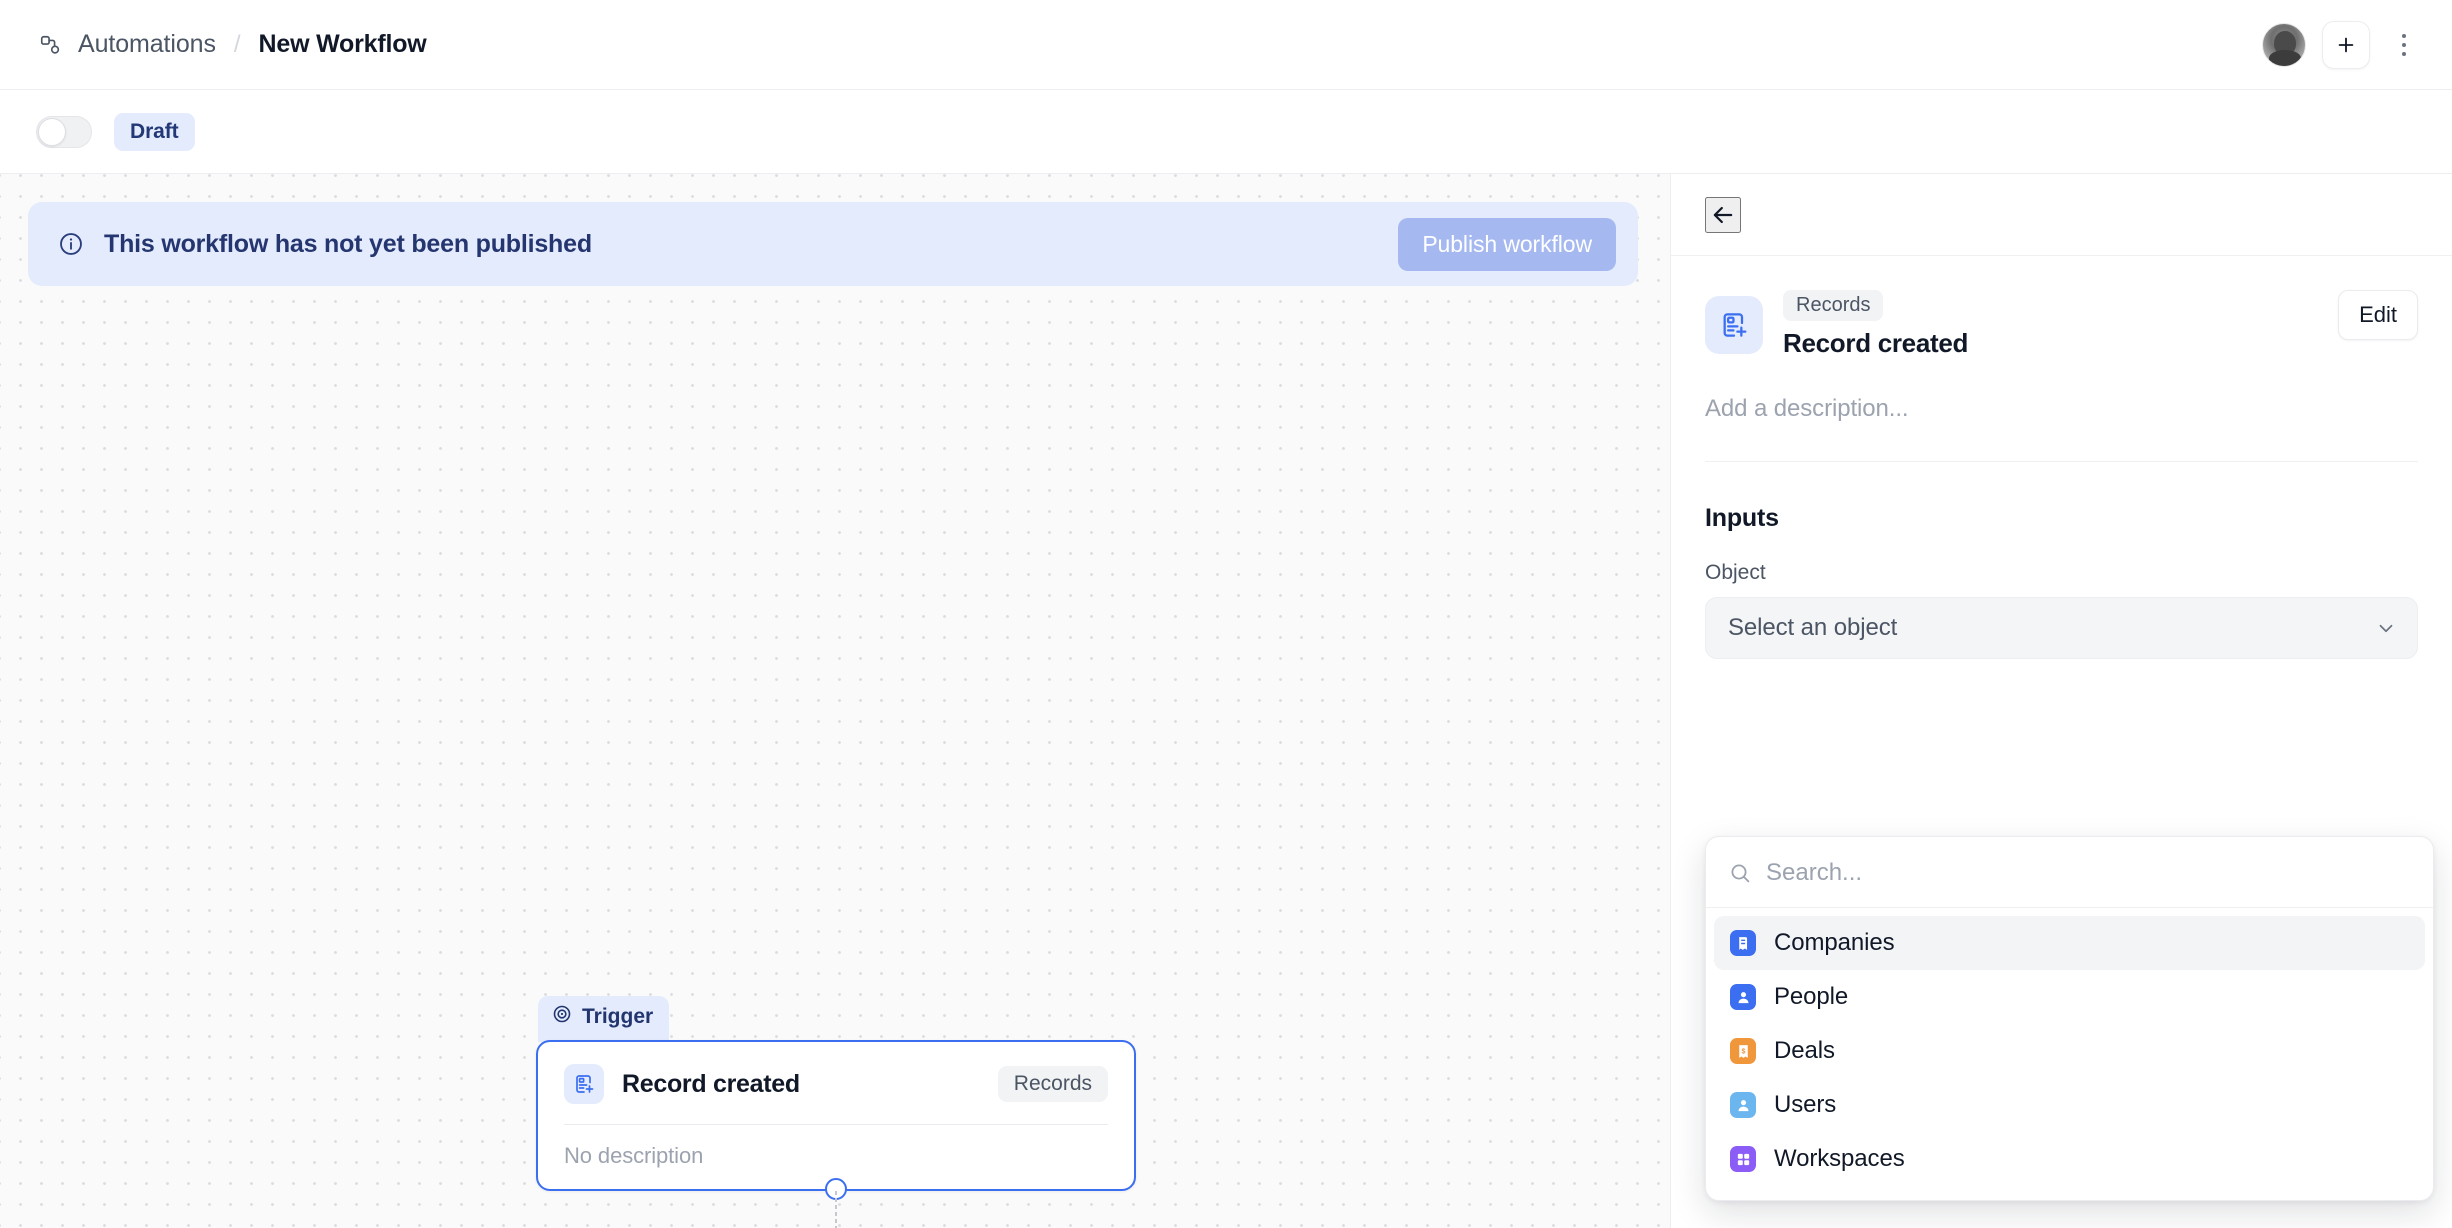  I want to click on node-divider, so click(836, 1124).